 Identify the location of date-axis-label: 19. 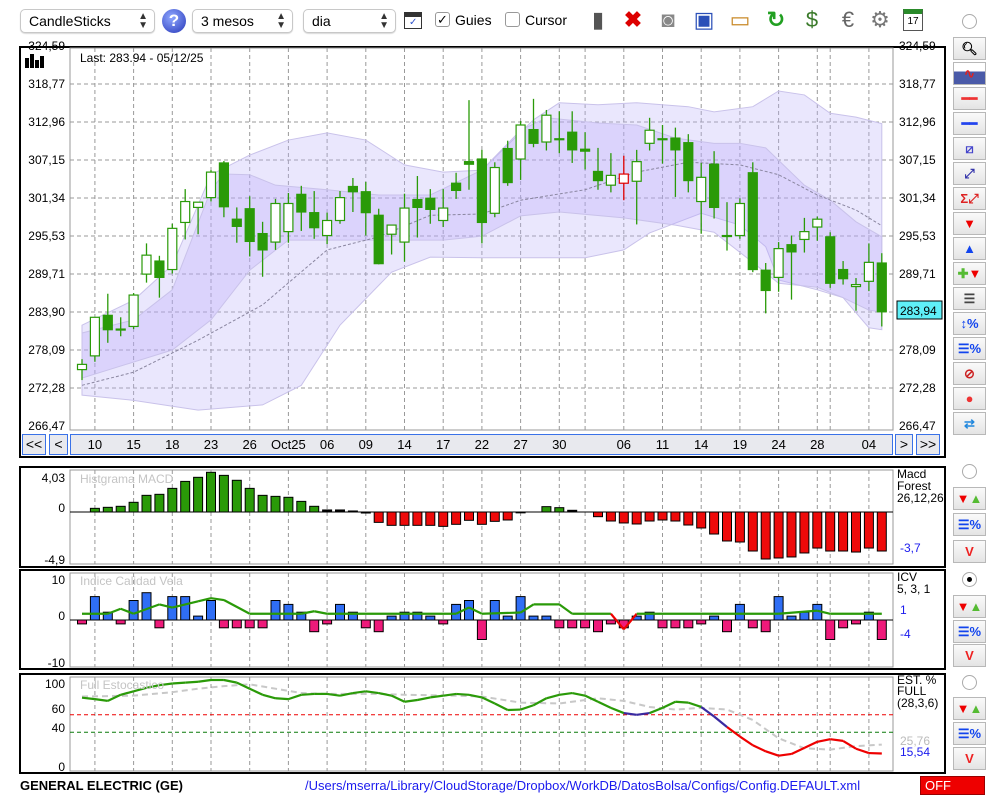
(740, 444).